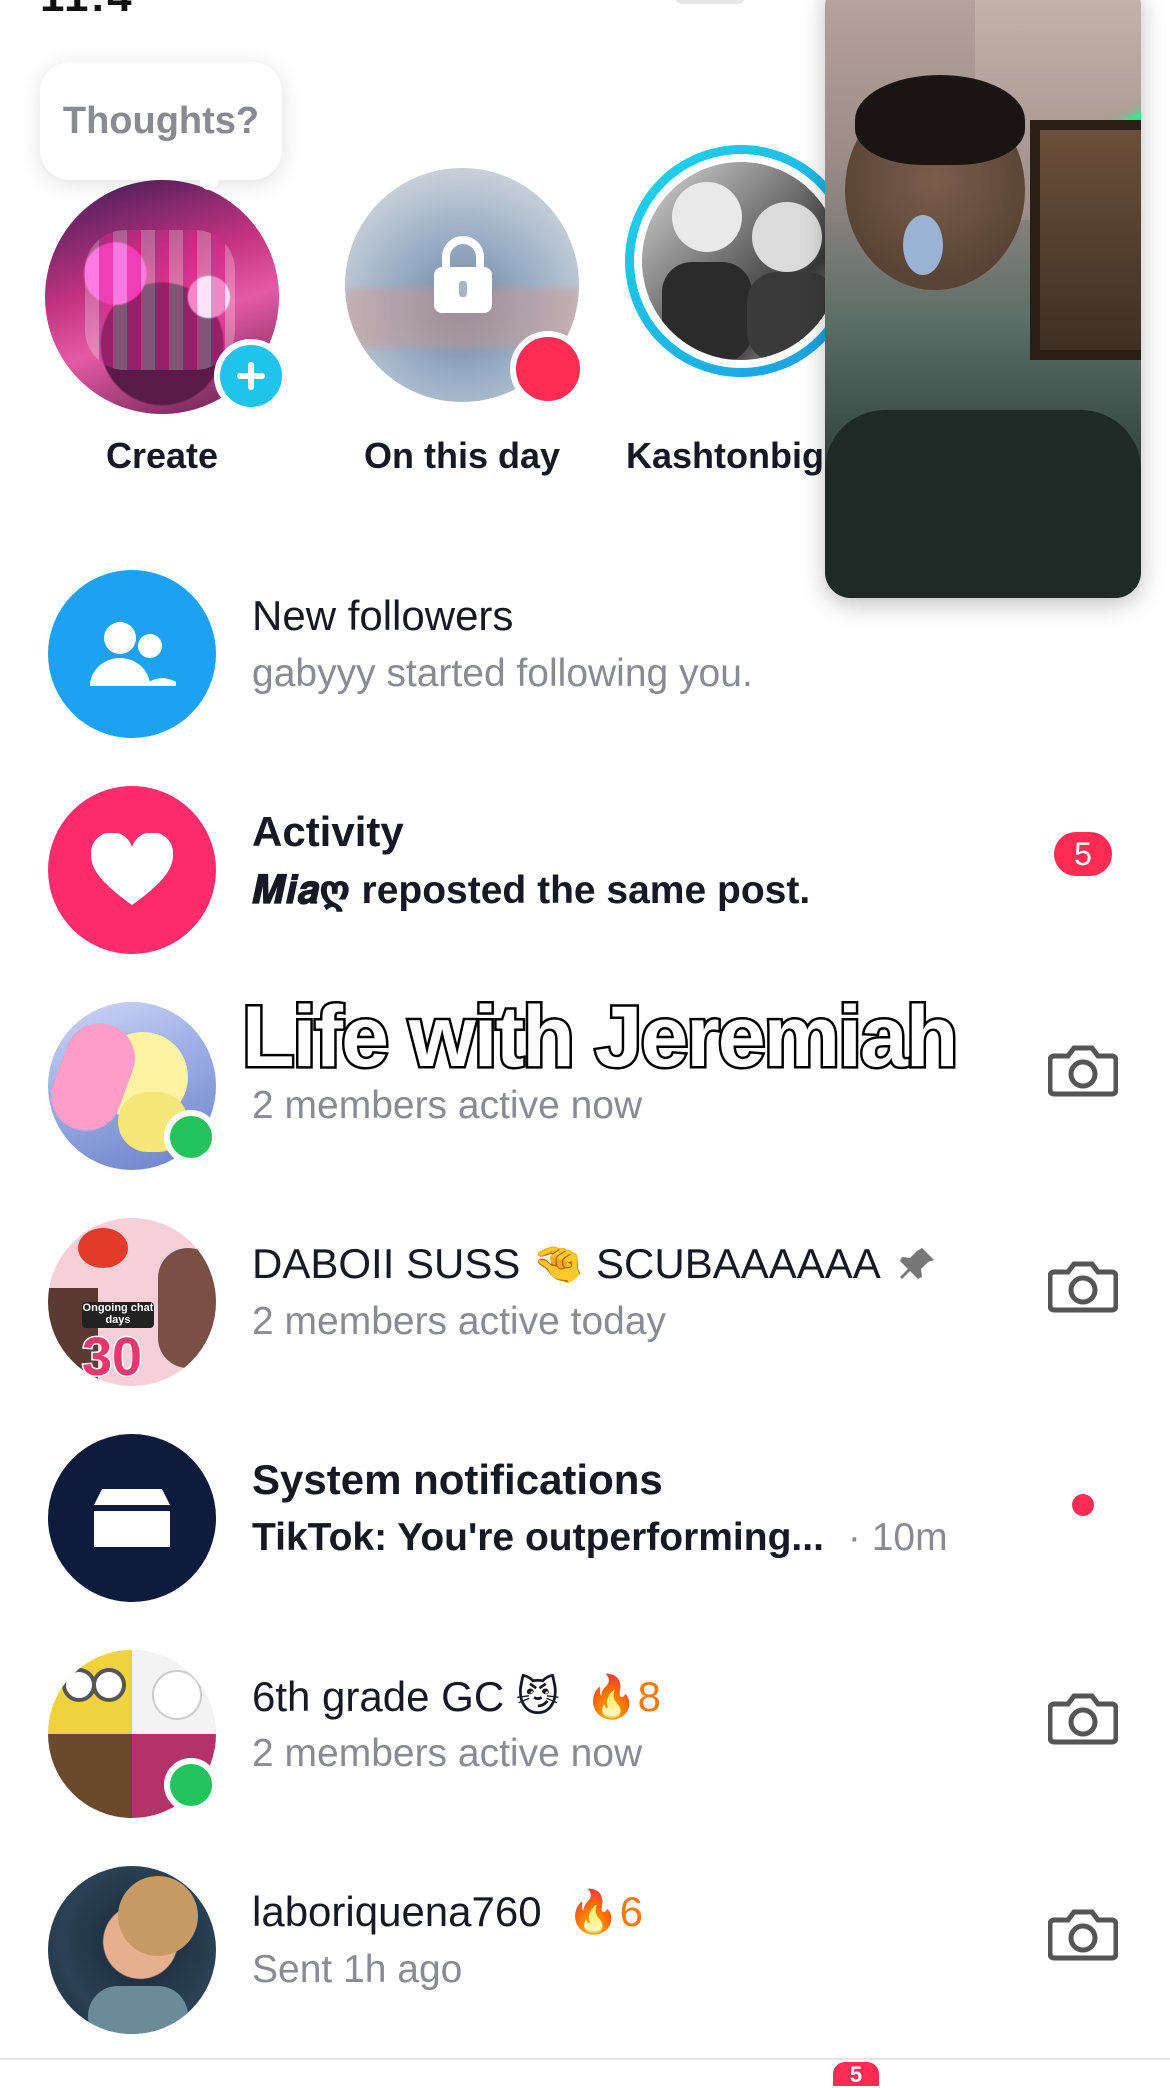 The image size is (1170, 2088). I want to click on kashtonbigi-avatar, so click(741, 261).